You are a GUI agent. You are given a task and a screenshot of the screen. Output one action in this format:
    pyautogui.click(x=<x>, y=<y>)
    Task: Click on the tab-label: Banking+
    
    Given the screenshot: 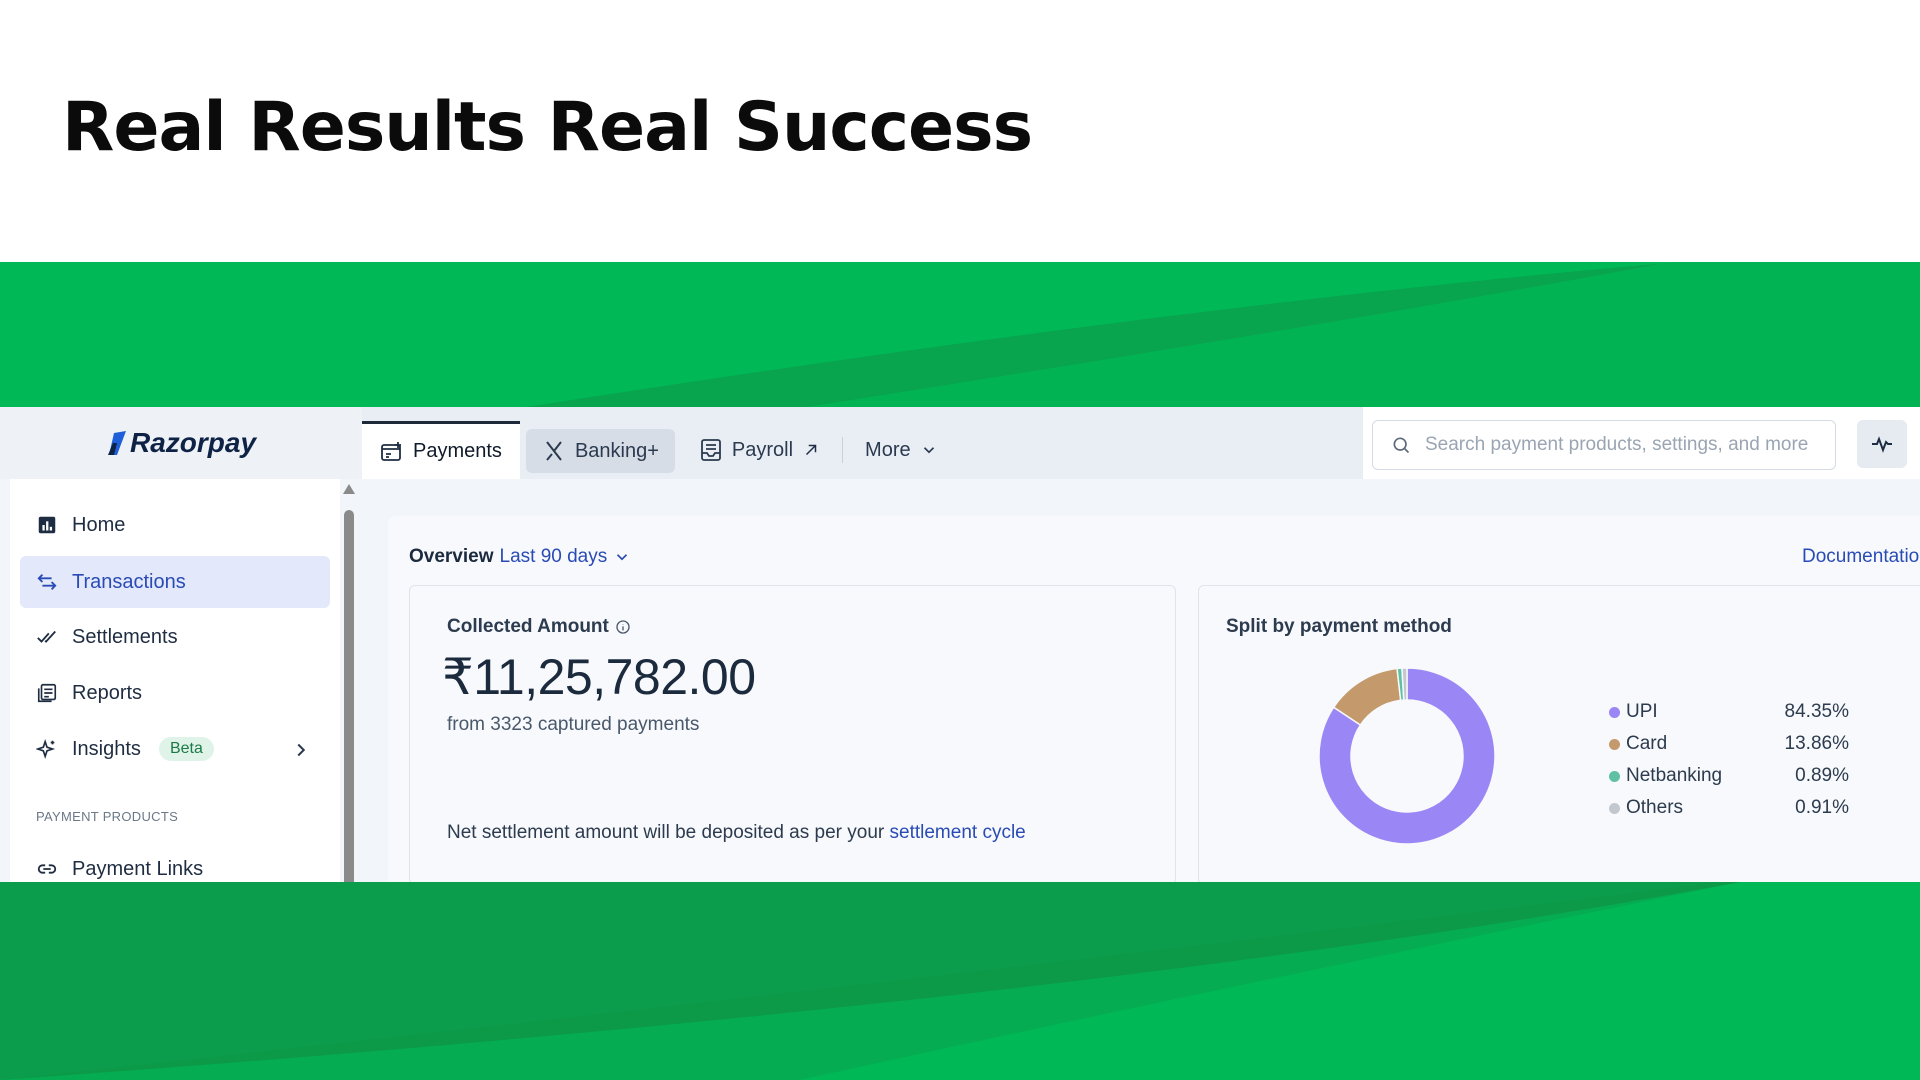 What is the action you would take?
    pyautogui.click(x=616, y=450)
    